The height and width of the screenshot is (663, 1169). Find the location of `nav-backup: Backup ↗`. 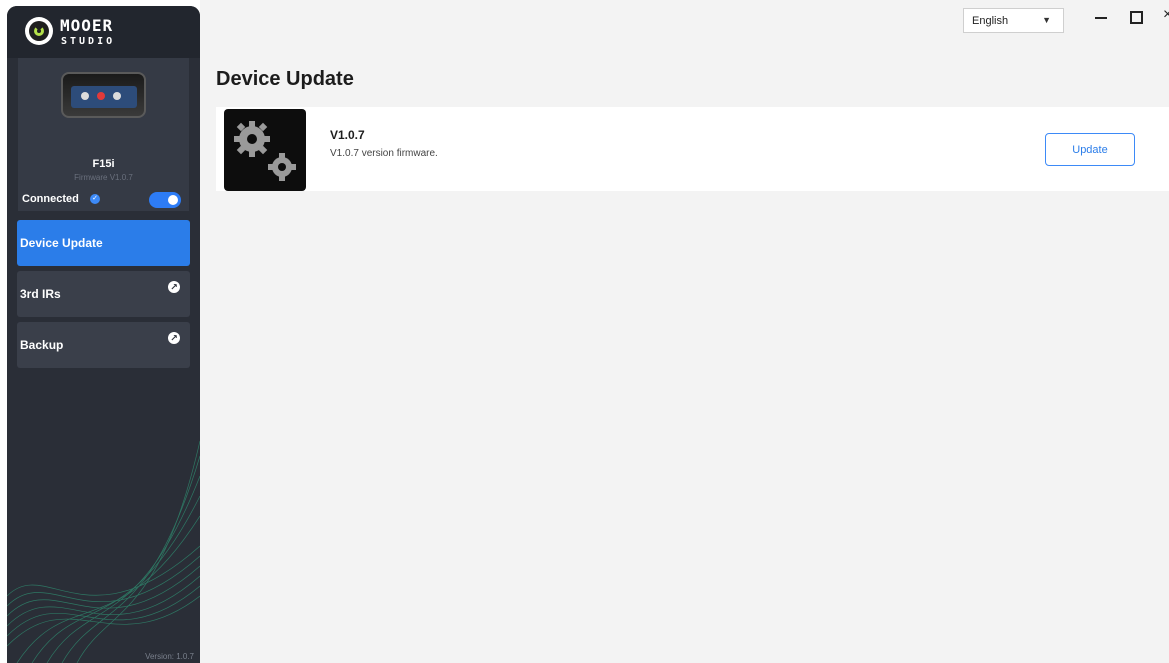

nav-backup: Backup ↗ is located at coordinates (103, 345).